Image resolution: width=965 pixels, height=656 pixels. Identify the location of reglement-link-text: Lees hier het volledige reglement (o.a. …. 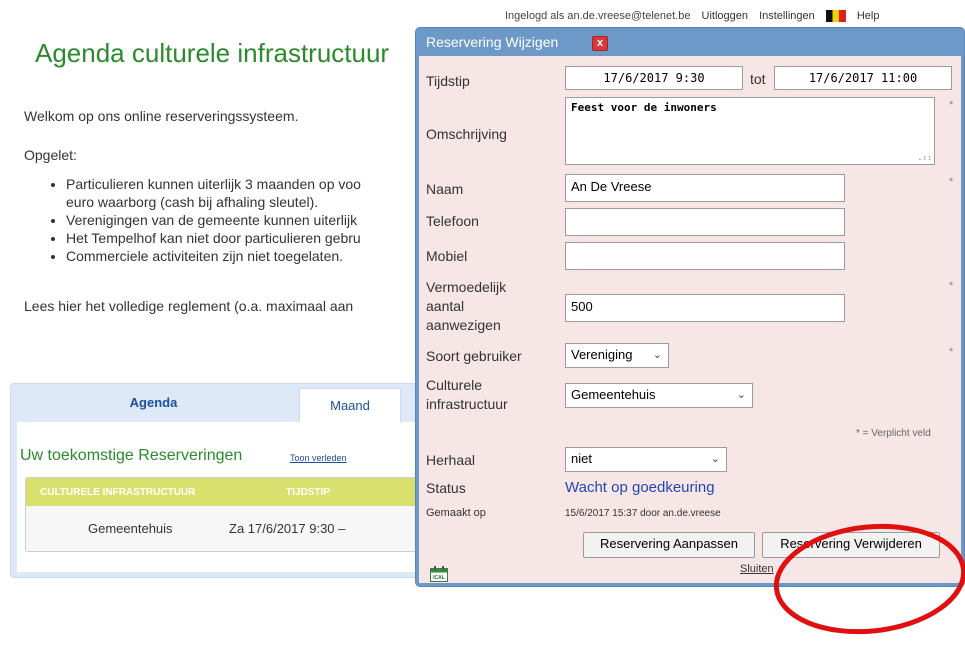
(224, 306).